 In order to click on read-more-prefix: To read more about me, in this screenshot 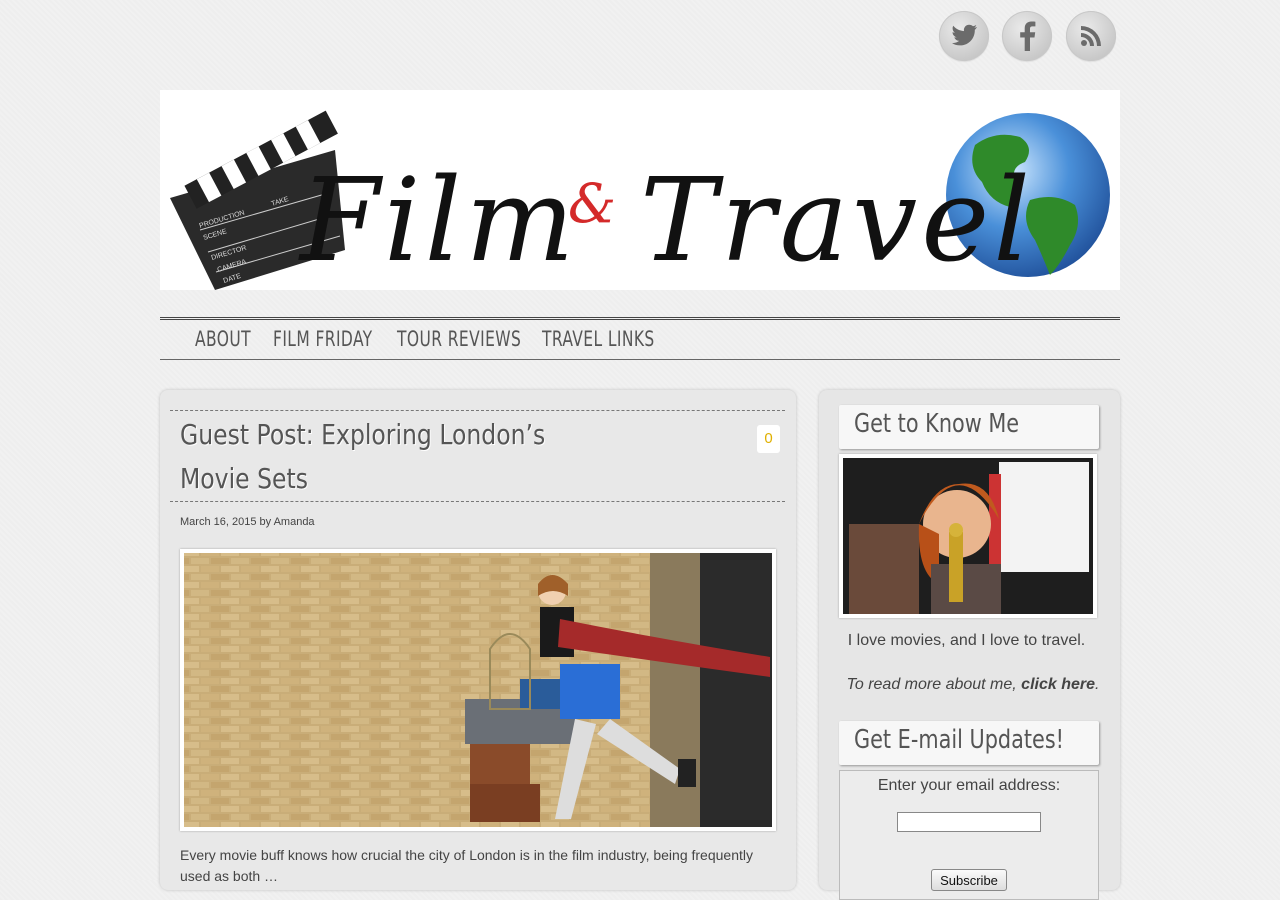, I will do `click(934, 684)`.